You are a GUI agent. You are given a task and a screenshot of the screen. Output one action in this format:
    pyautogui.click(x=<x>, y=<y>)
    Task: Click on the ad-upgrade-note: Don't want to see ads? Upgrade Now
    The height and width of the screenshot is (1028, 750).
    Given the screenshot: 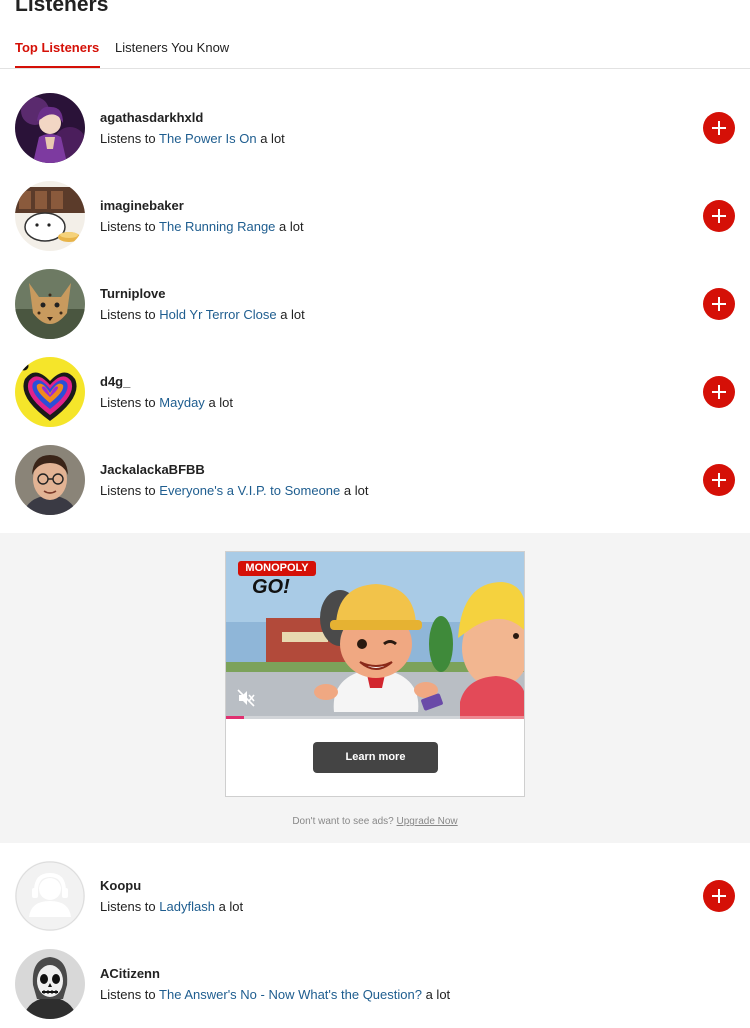 What is the action you would take?
    pyautogui.click(x=375, y=821)
    